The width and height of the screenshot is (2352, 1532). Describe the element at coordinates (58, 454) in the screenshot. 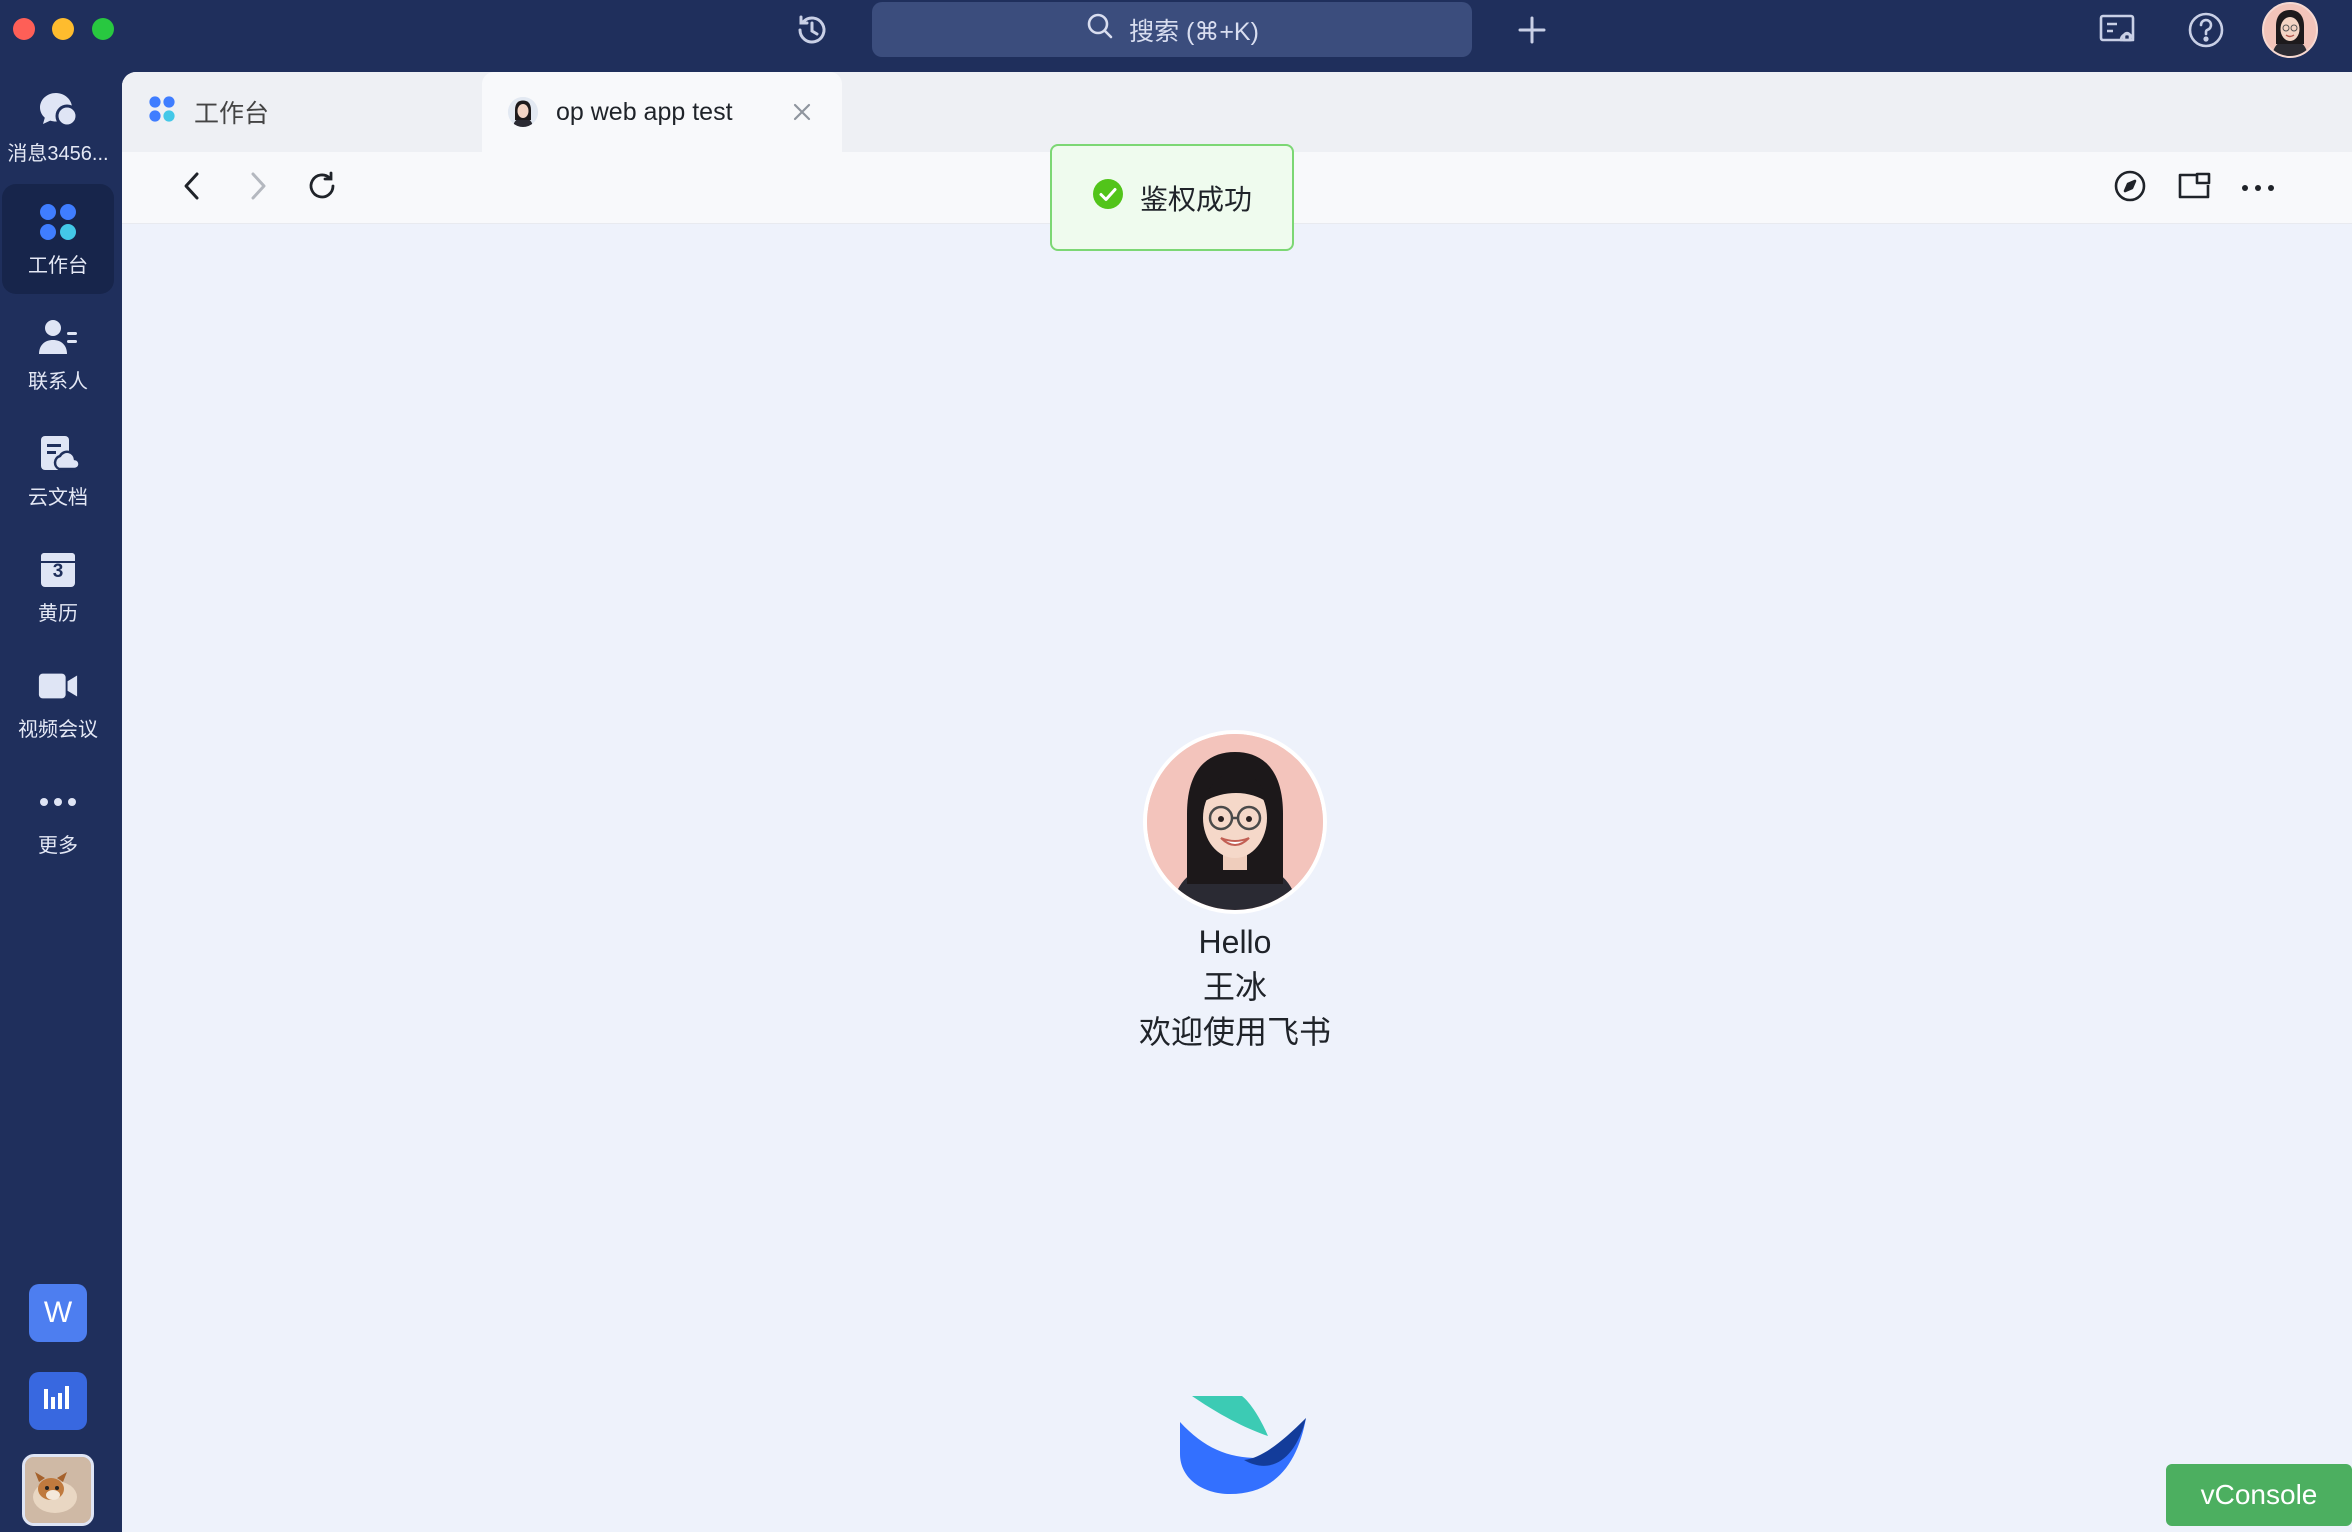

I see `docs-icon` at that location.